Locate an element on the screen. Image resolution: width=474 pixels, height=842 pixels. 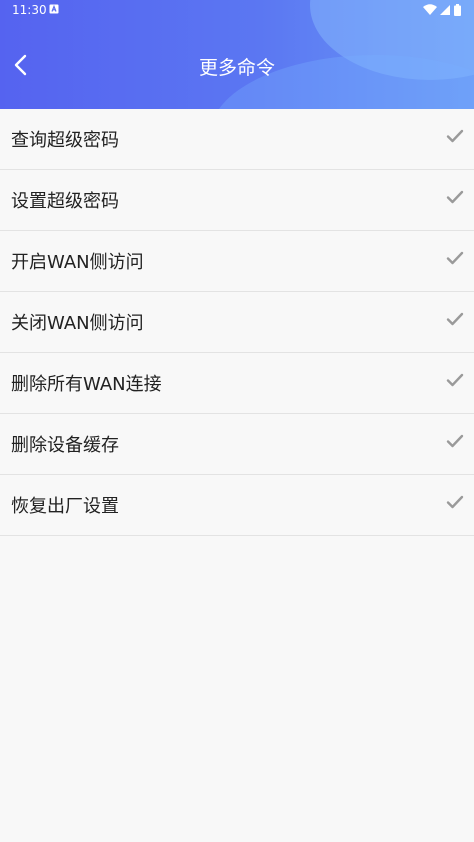
command-item-disable-wan-access: 关闭WAN侧访问 is located at coordinates (237, 322).